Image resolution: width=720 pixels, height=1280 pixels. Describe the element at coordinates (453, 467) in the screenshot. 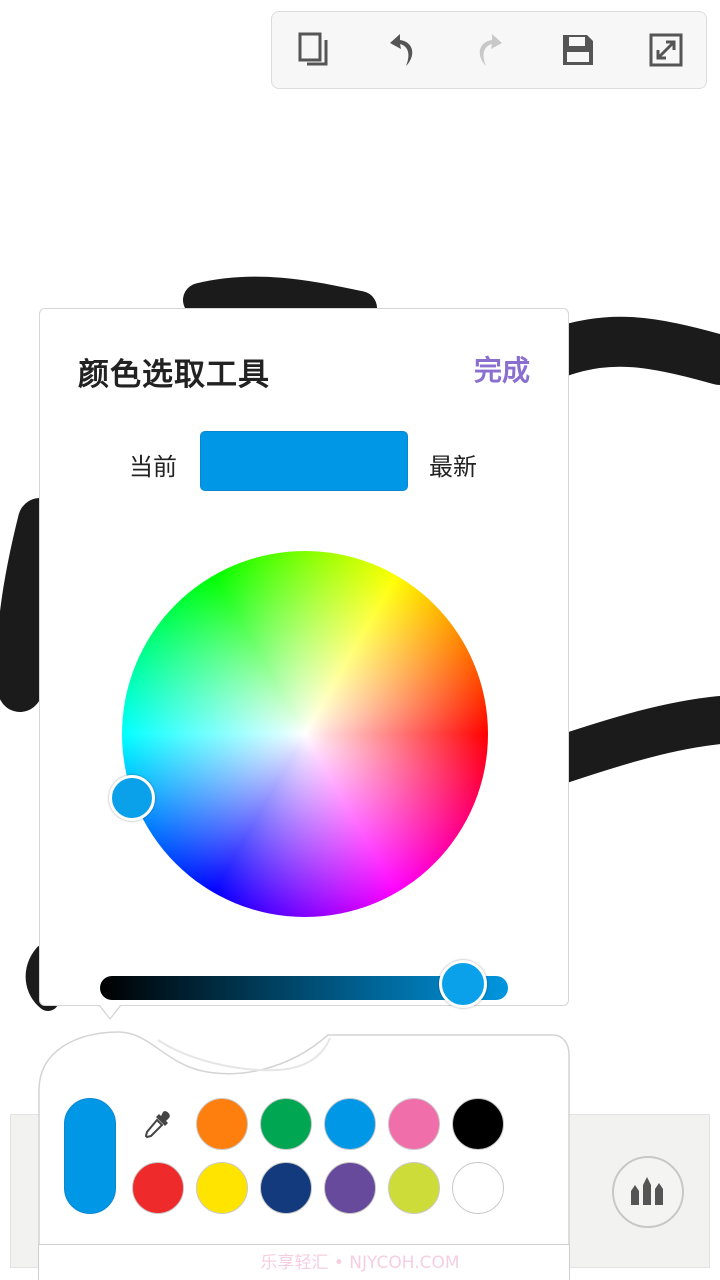

I see `newest-label: 最新` at that location.